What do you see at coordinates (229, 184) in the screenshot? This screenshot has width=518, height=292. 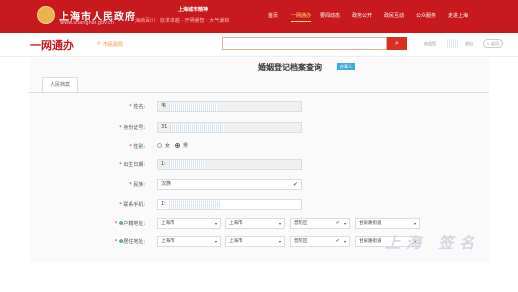 I see `ethnicity-field: 汉族 ✔` at bounding box center [229, 184].